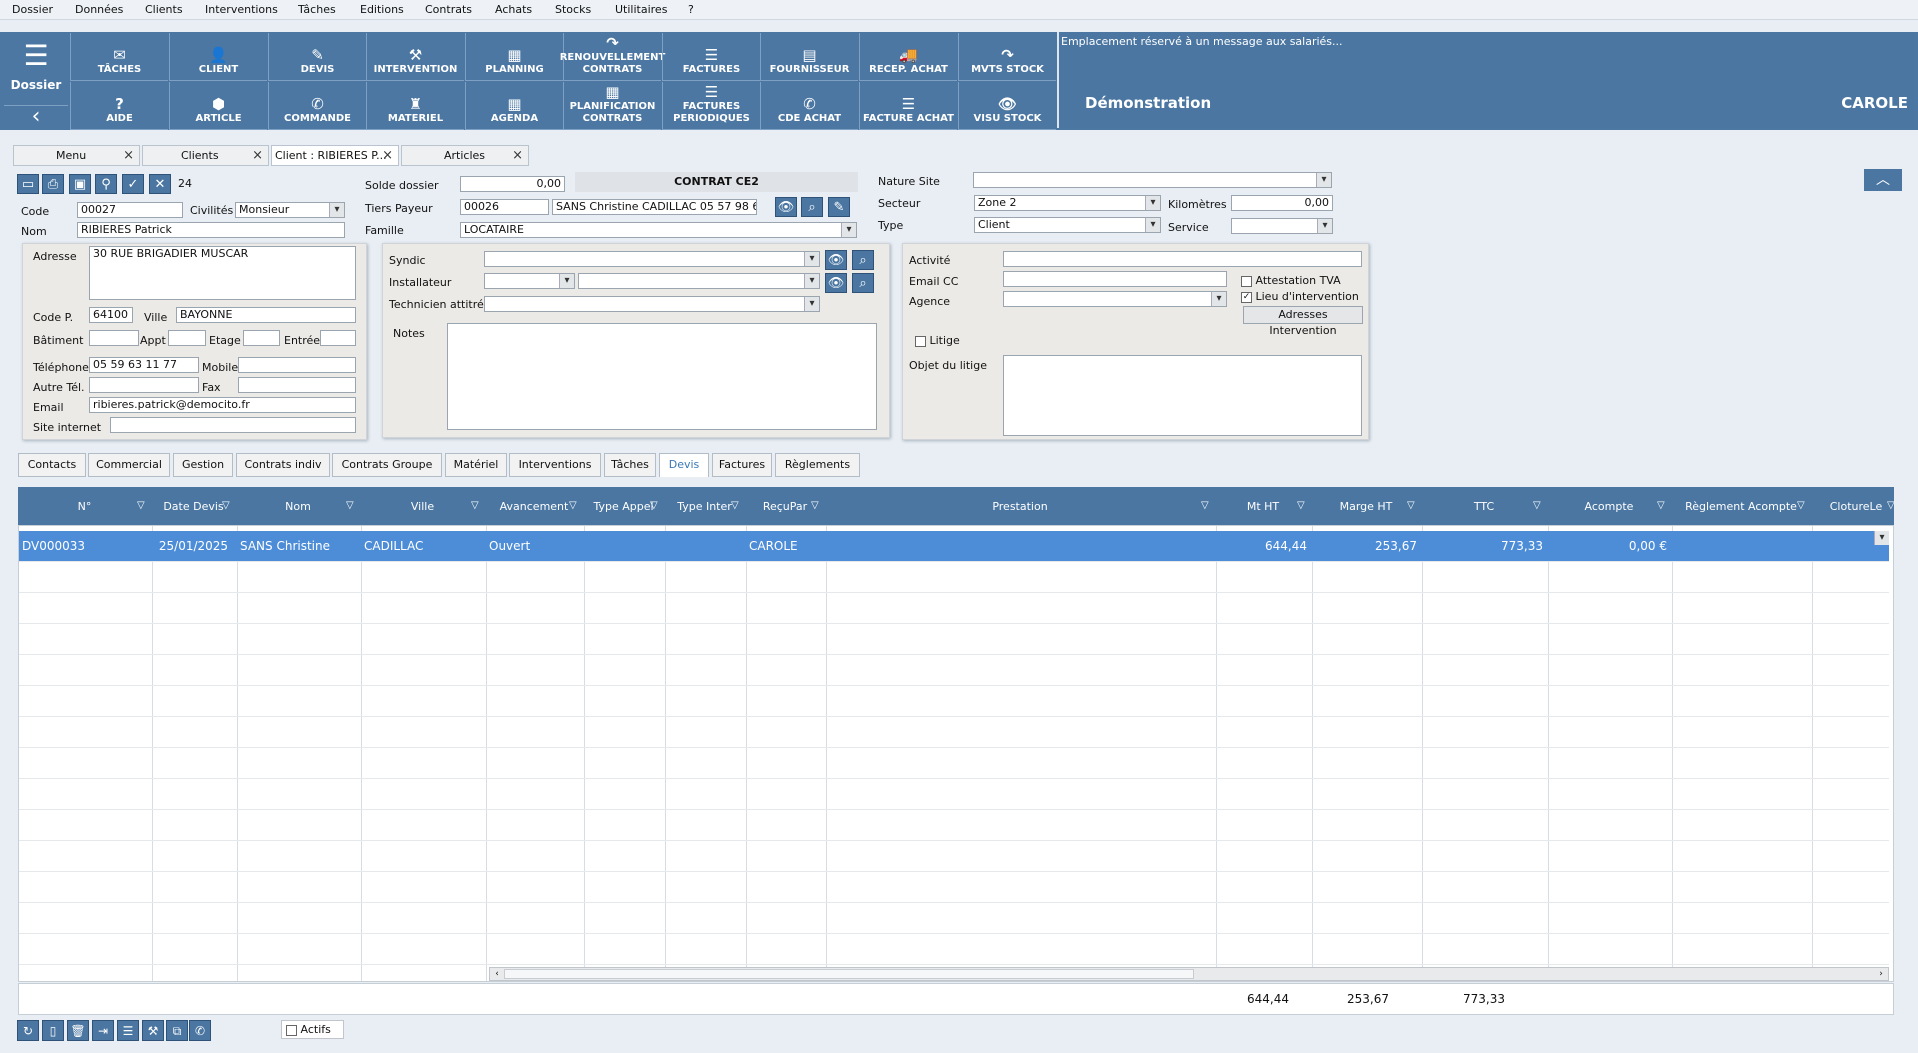 The image size is (1918, 1053). Describe the element at coordinates (1182, 259) in the screenshot. I see `activite-field` at that location.